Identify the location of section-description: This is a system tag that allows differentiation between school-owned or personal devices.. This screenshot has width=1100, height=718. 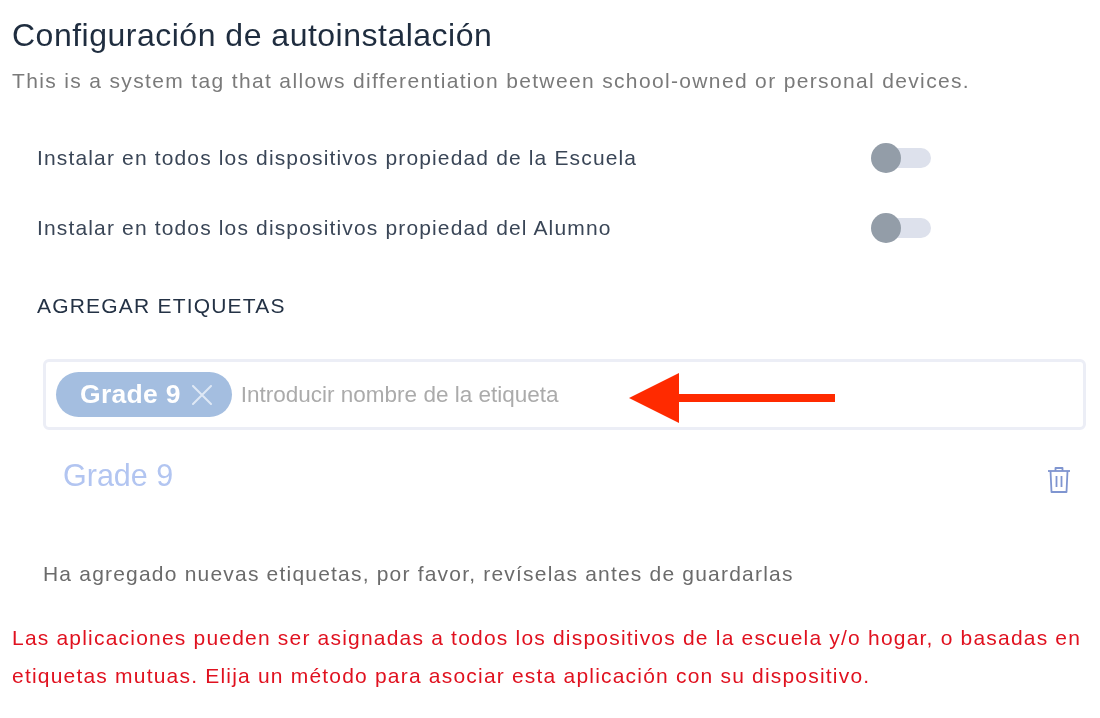
(491, 81).